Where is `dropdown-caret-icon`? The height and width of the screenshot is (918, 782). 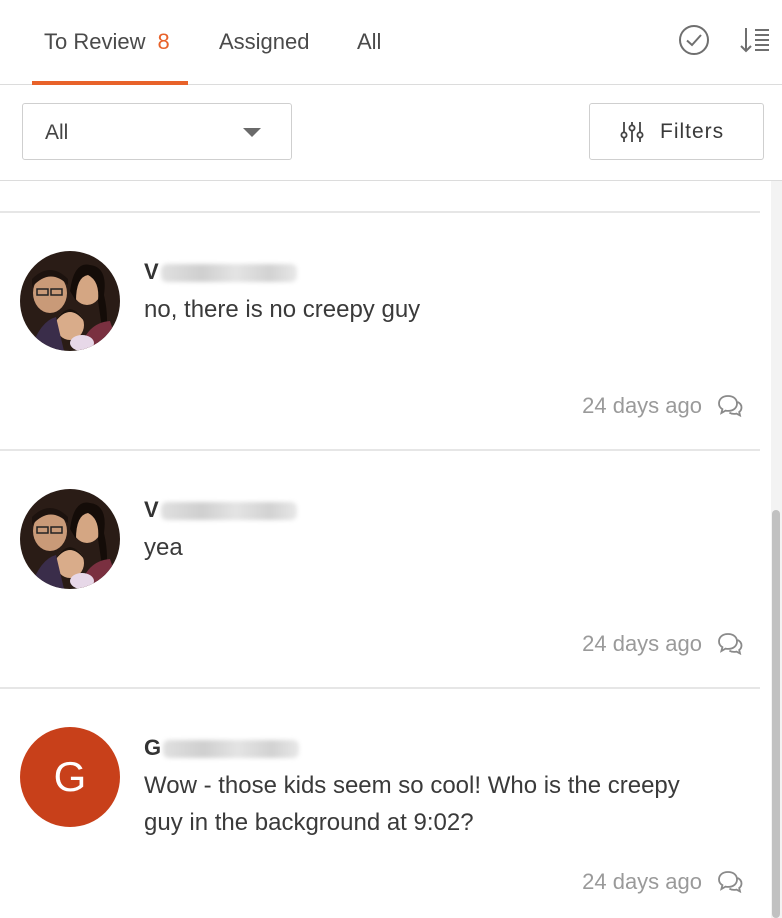 dropdown-caret-icon is located at coordinates (252, 132).